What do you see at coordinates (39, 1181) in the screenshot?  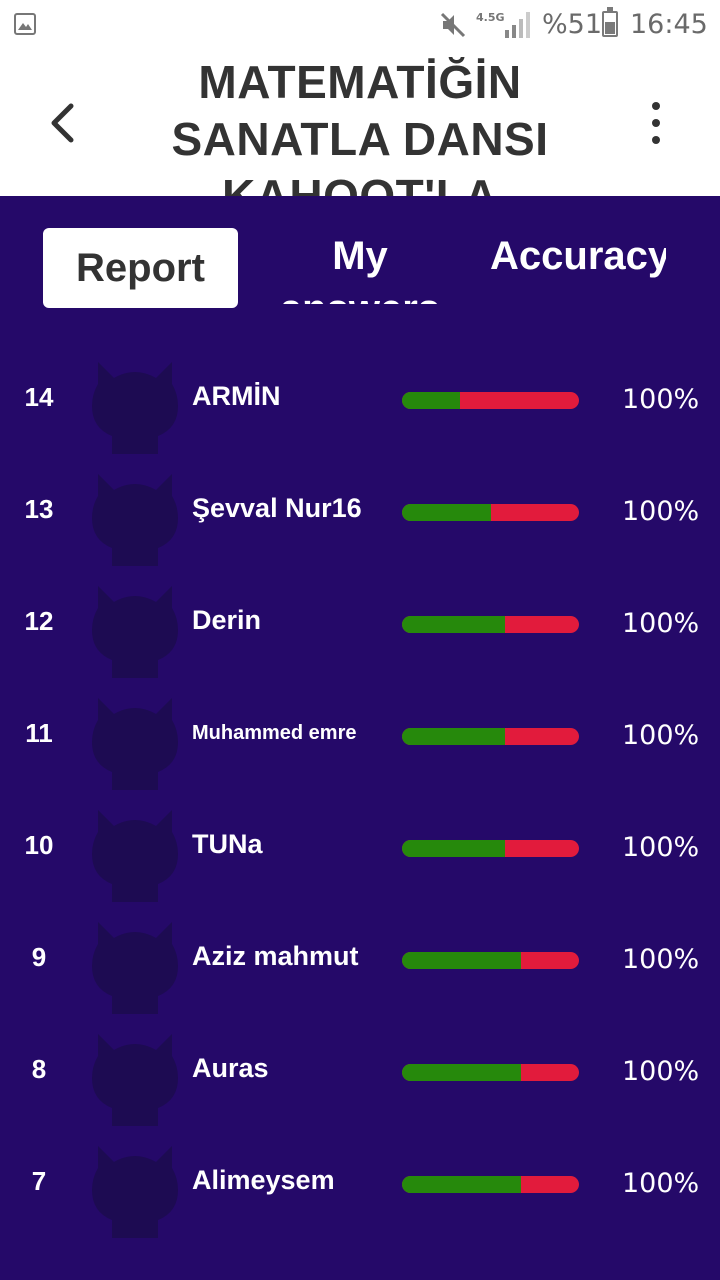 I see `player-rank: 7` at bounding box center [39, 1181].